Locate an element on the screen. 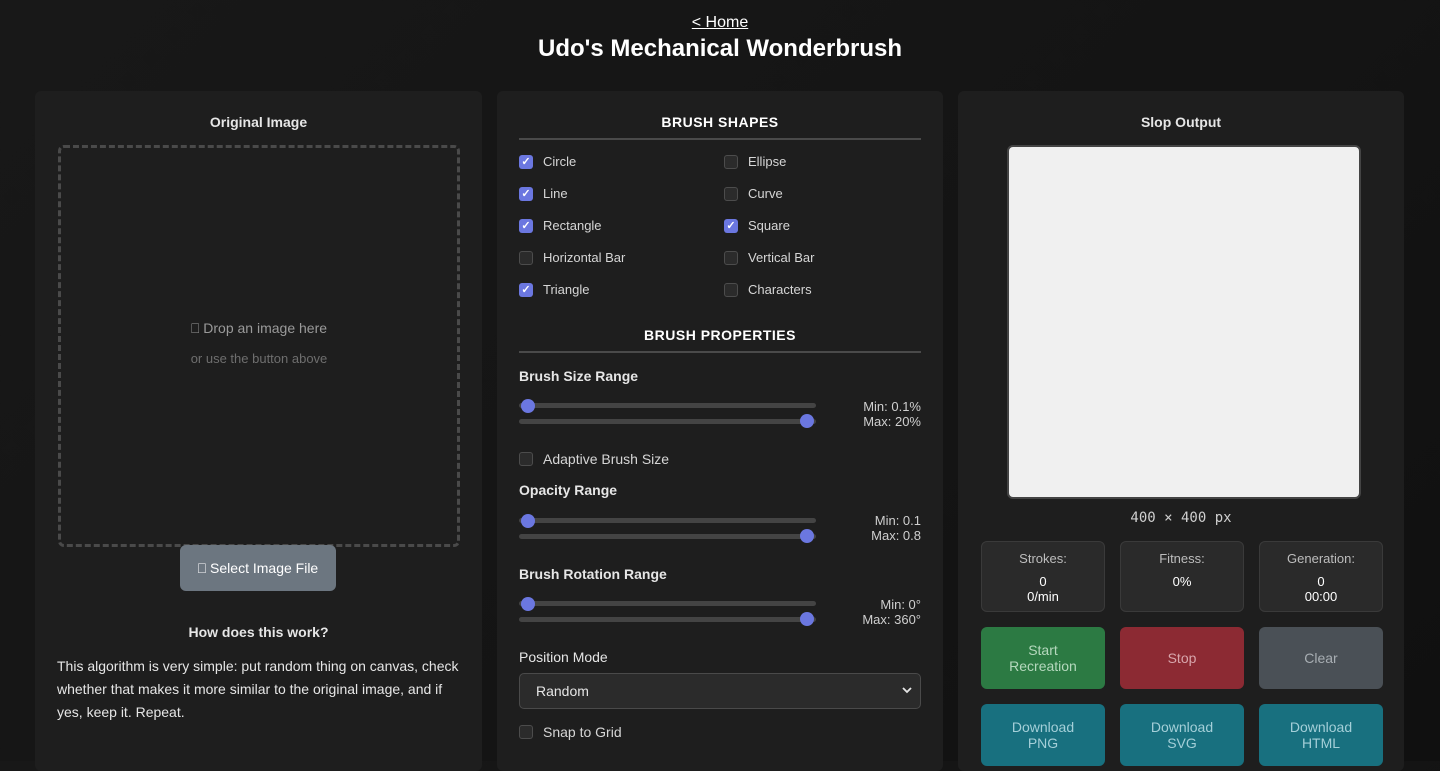 The image size is (1440, 771). download-html-label: Download HTML is located at coordinates (1321, 735).